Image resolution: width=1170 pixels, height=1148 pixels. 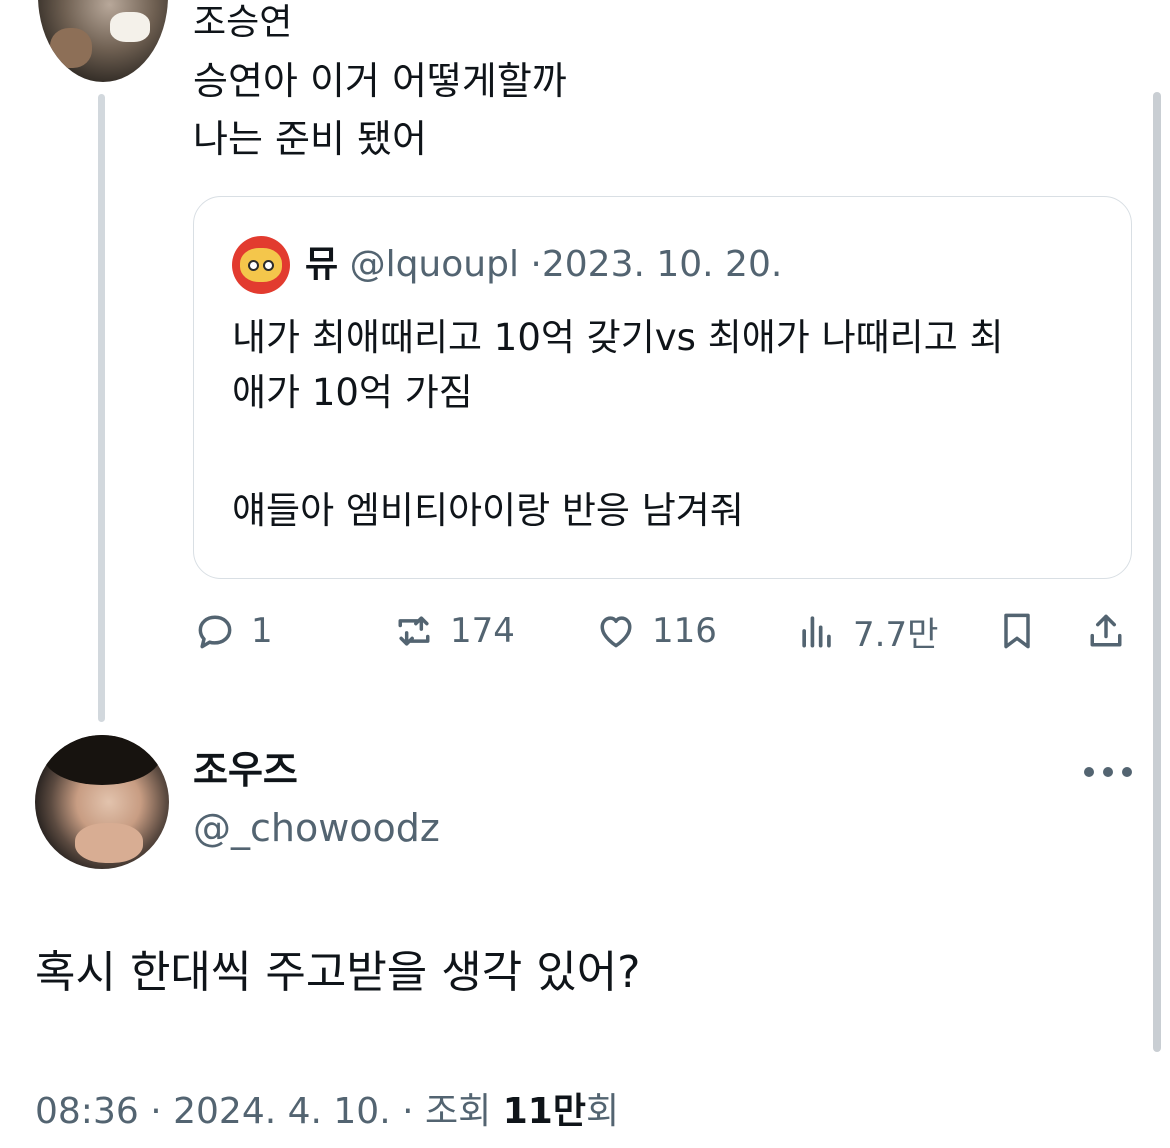 I want to click on tweet-text-line: 승연아 이거 어떻게할까, so click(x=380, y=81).